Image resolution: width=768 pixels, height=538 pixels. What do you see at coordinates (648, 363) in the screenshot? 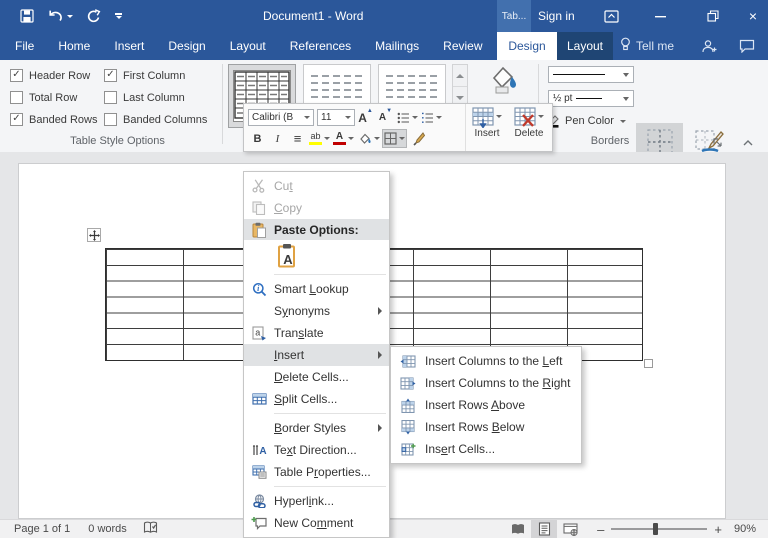
I see `table-resize-handle` at bounding box center [648, 363].